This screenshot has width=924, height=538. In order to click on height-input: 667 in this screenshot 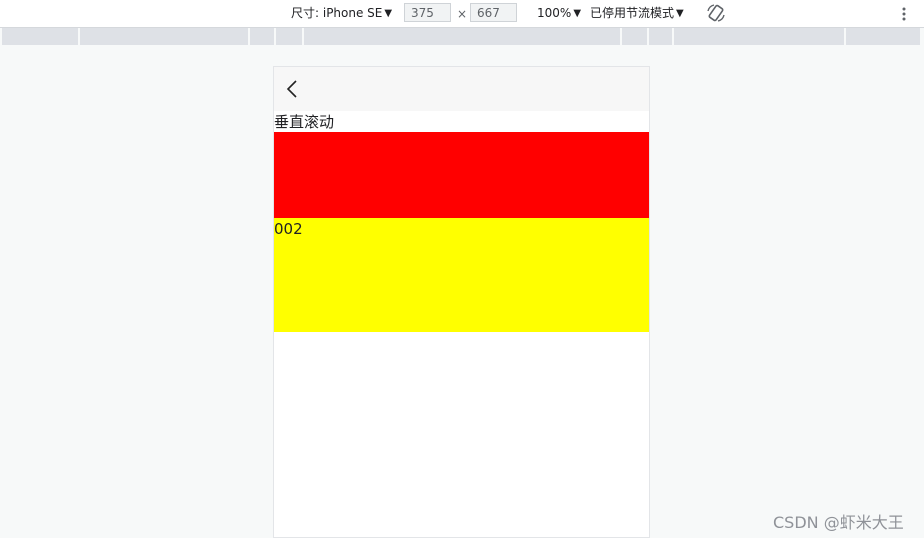, I will do `click(493, 12)`.